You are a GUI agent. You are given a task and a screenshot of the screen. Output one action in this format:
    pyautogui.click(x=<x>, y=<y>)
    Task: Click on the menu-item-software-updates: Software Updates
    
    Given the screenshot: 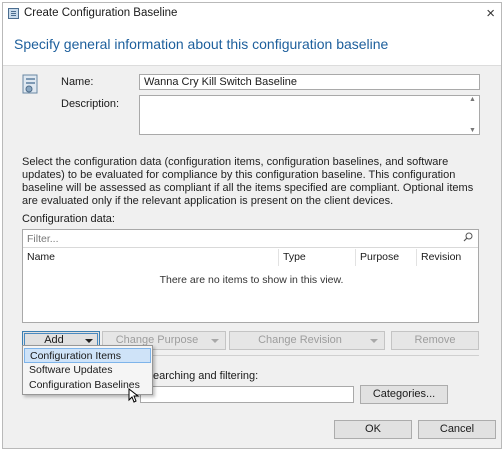 What is the action you would take?
    pyautogui.click(x=87, y=370)
    